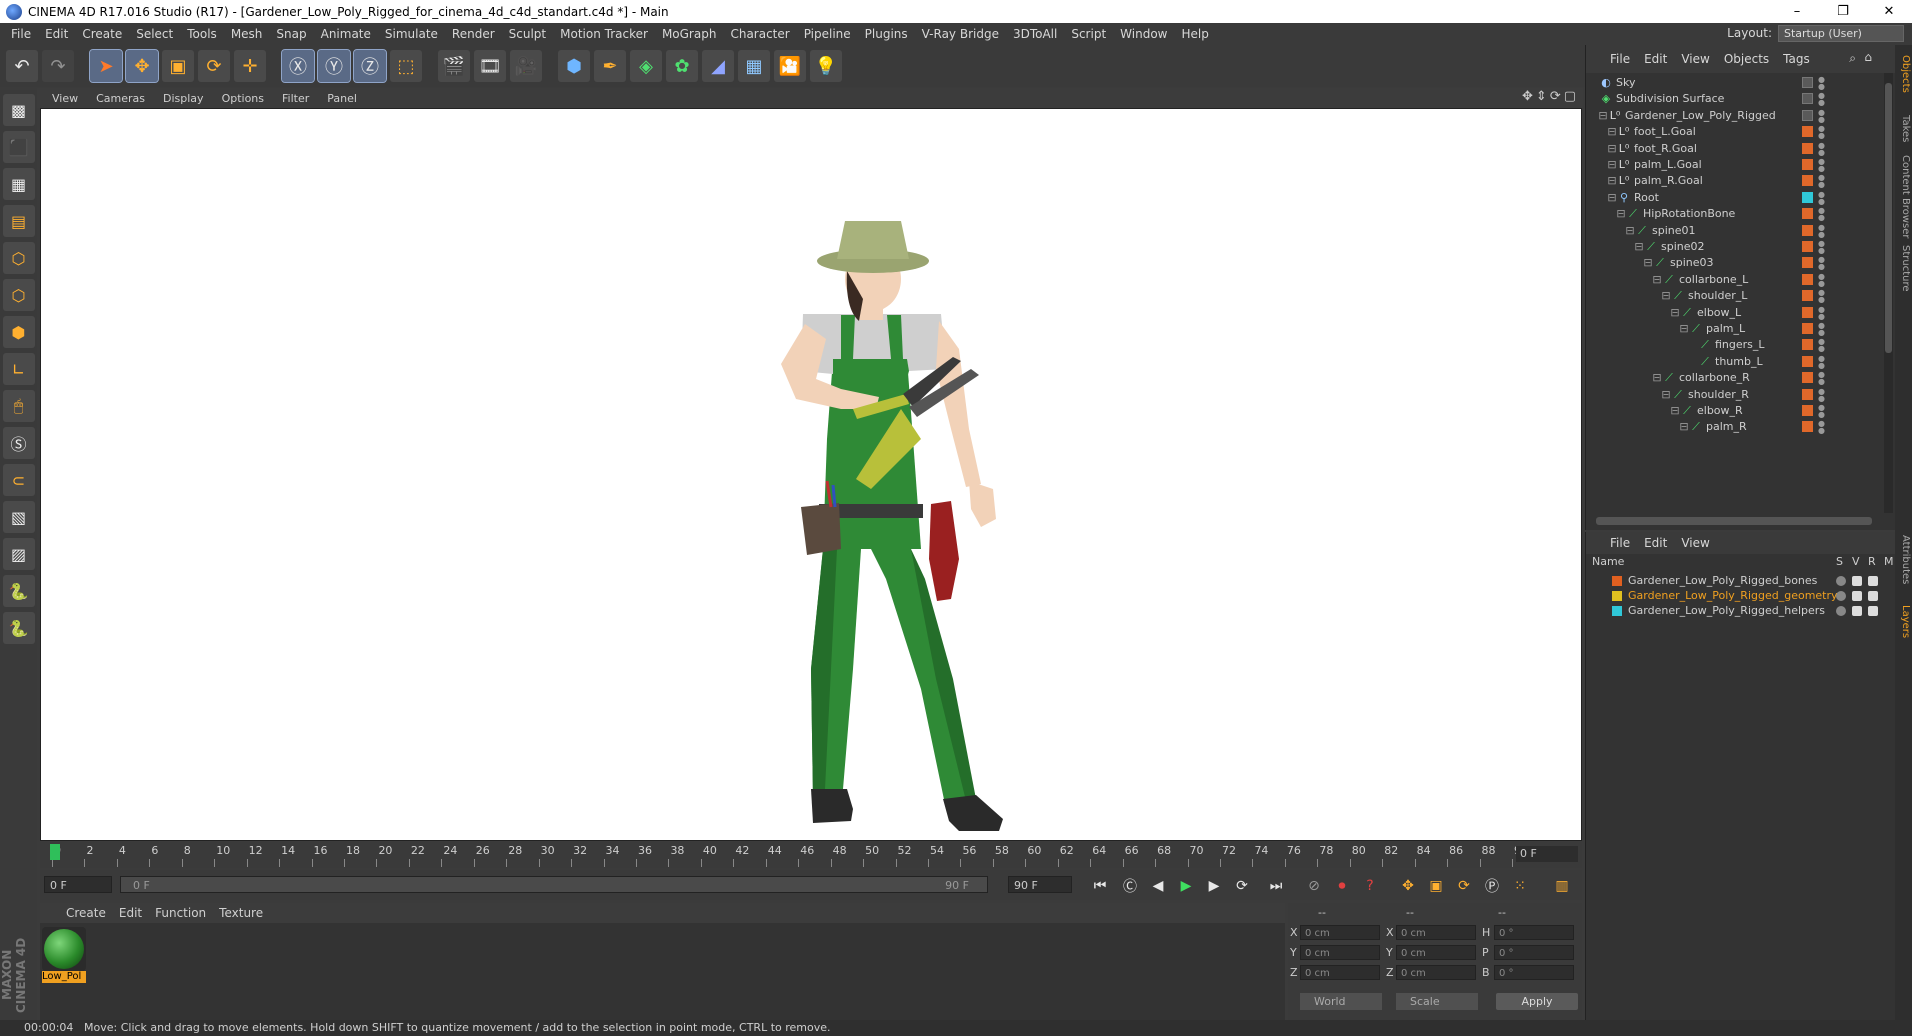  Describe the element at coordinates (1700, 115) in the screenshot. I see `object-name: Gardener_Low_Poly_Rigged` at that location.